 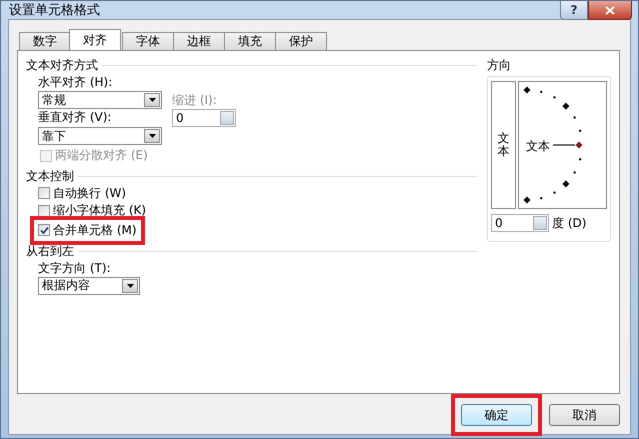 I want to click on close-button, so click(x=610, y=10).